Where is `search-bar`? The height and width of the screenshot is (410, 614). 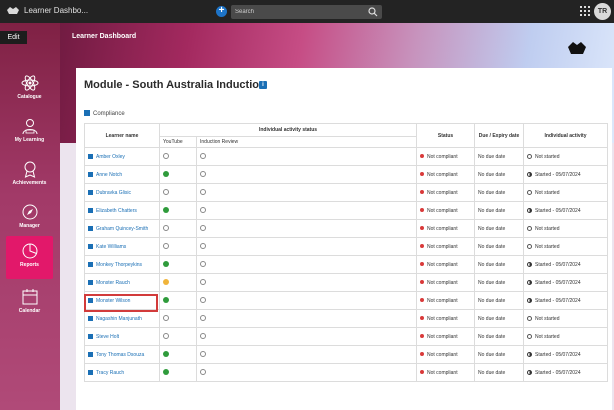
search-bar is located at coordinates (306, 12).